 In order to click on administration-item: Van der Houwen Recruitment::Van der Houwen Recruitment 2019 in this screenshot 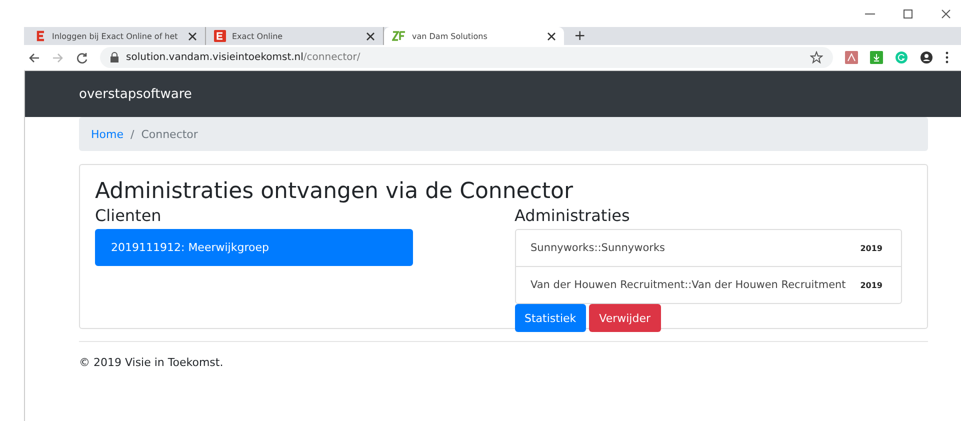, I will do `click(708, 284)`.